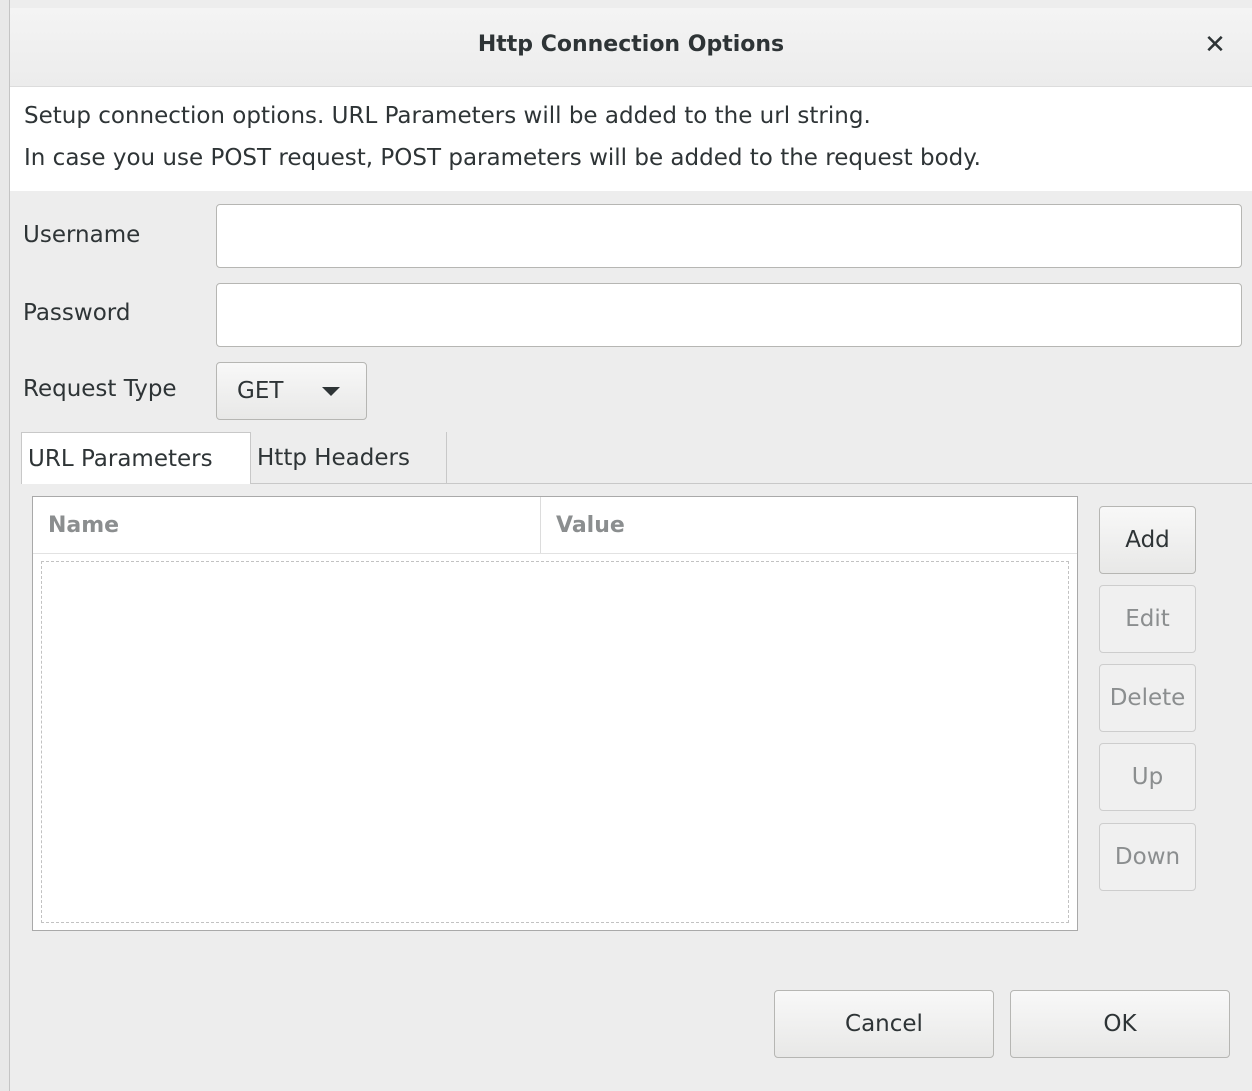 The image size is (1252, 1091). I want to click on username-label: Username, so click(82, 235).